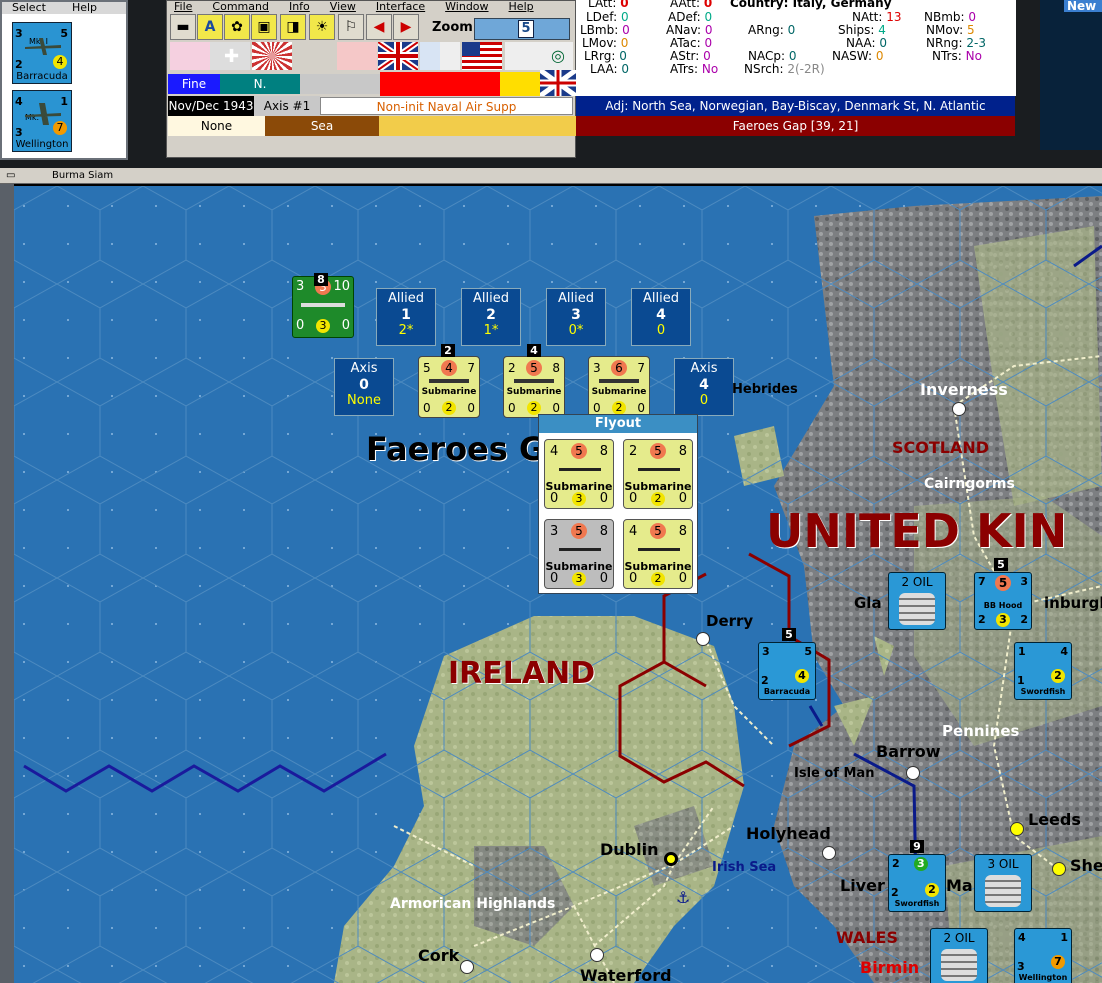 This screenshot has height=983, width=1102. Describe the element at coordinates (406, 317) in the screenshot. I see `allied-box-1: Allied 1 2*` at that location.